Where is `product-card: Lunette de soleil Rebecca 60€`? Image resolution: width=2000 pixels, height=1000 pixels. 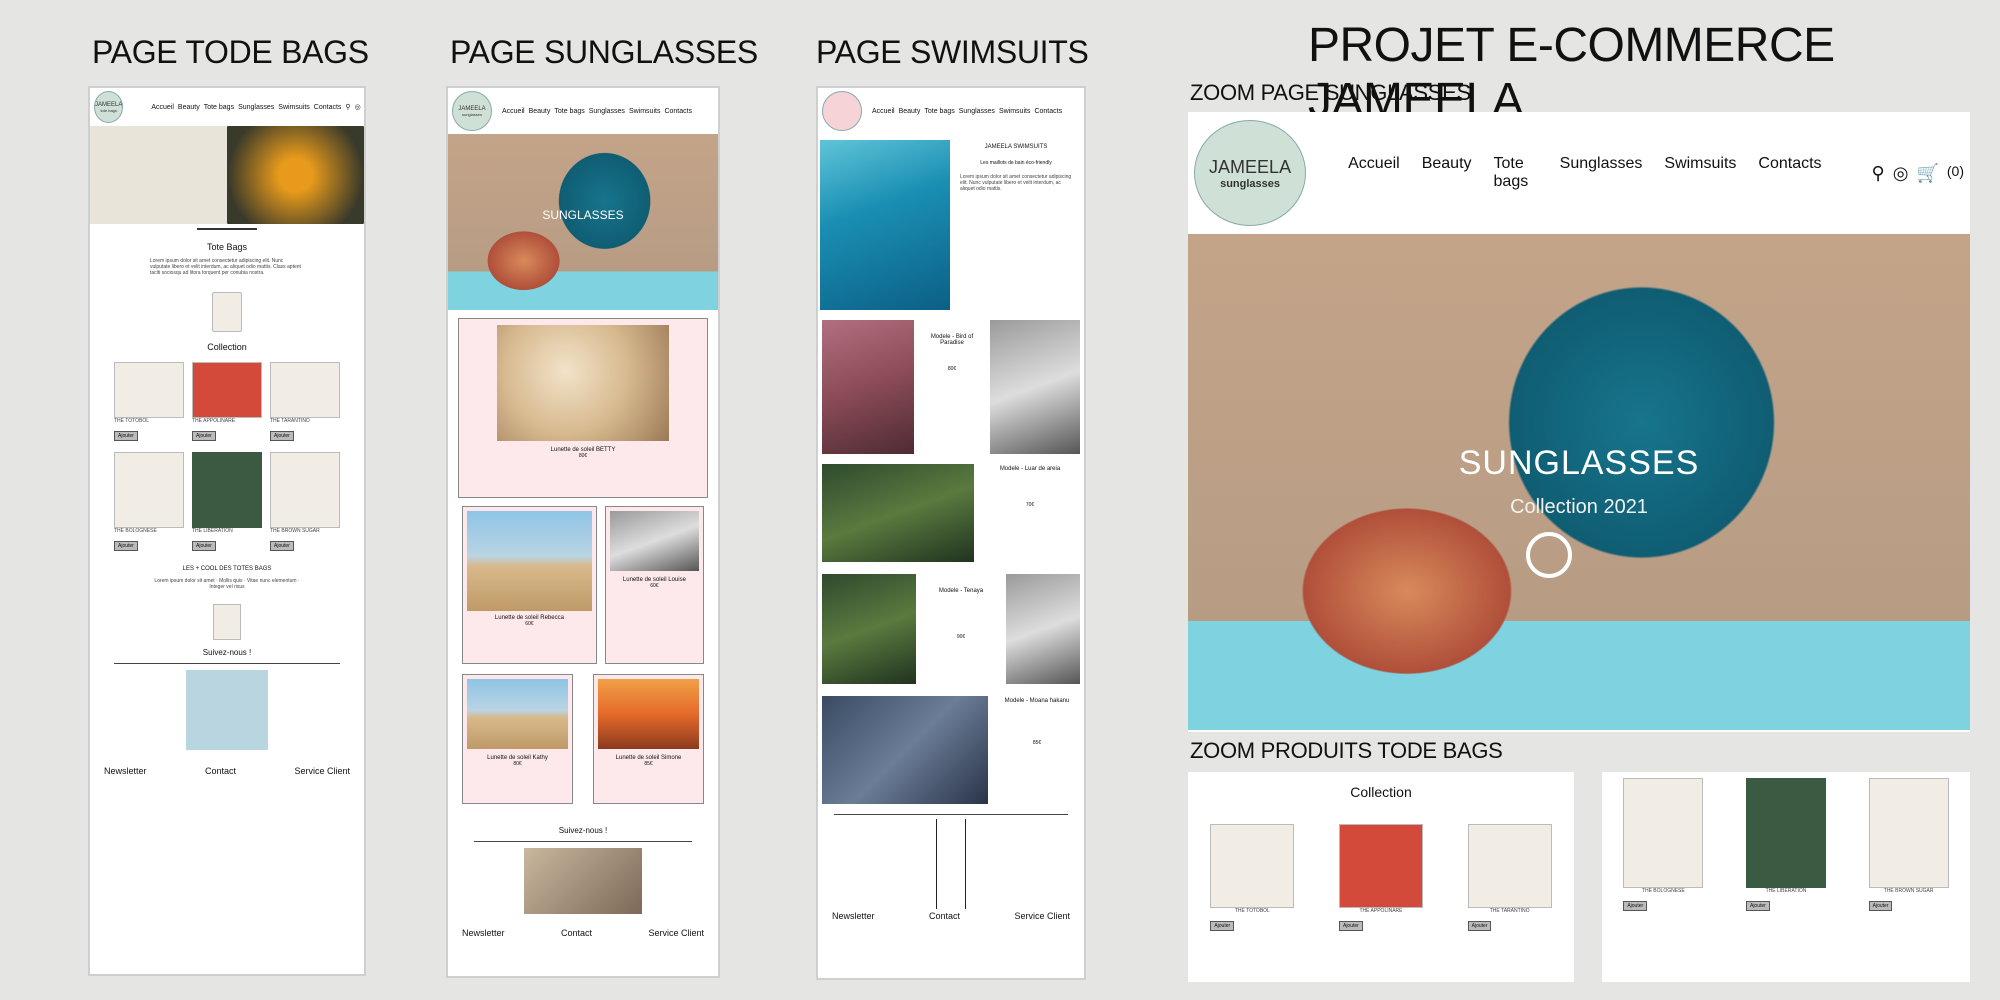
product-card: Lunette de soleil Rebecca 60€ is located at coordinates (529, 585).